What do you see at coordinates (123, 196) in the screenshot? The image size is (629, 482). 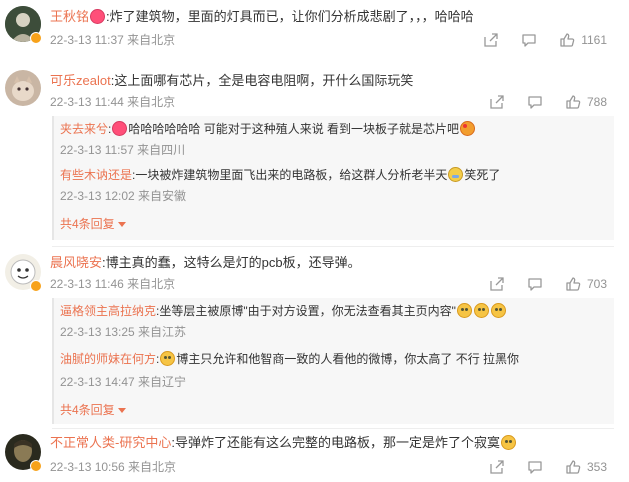 I see `reply-meta: 22-3-13 12:02 来自安徽` at bounding box center [123, 196].